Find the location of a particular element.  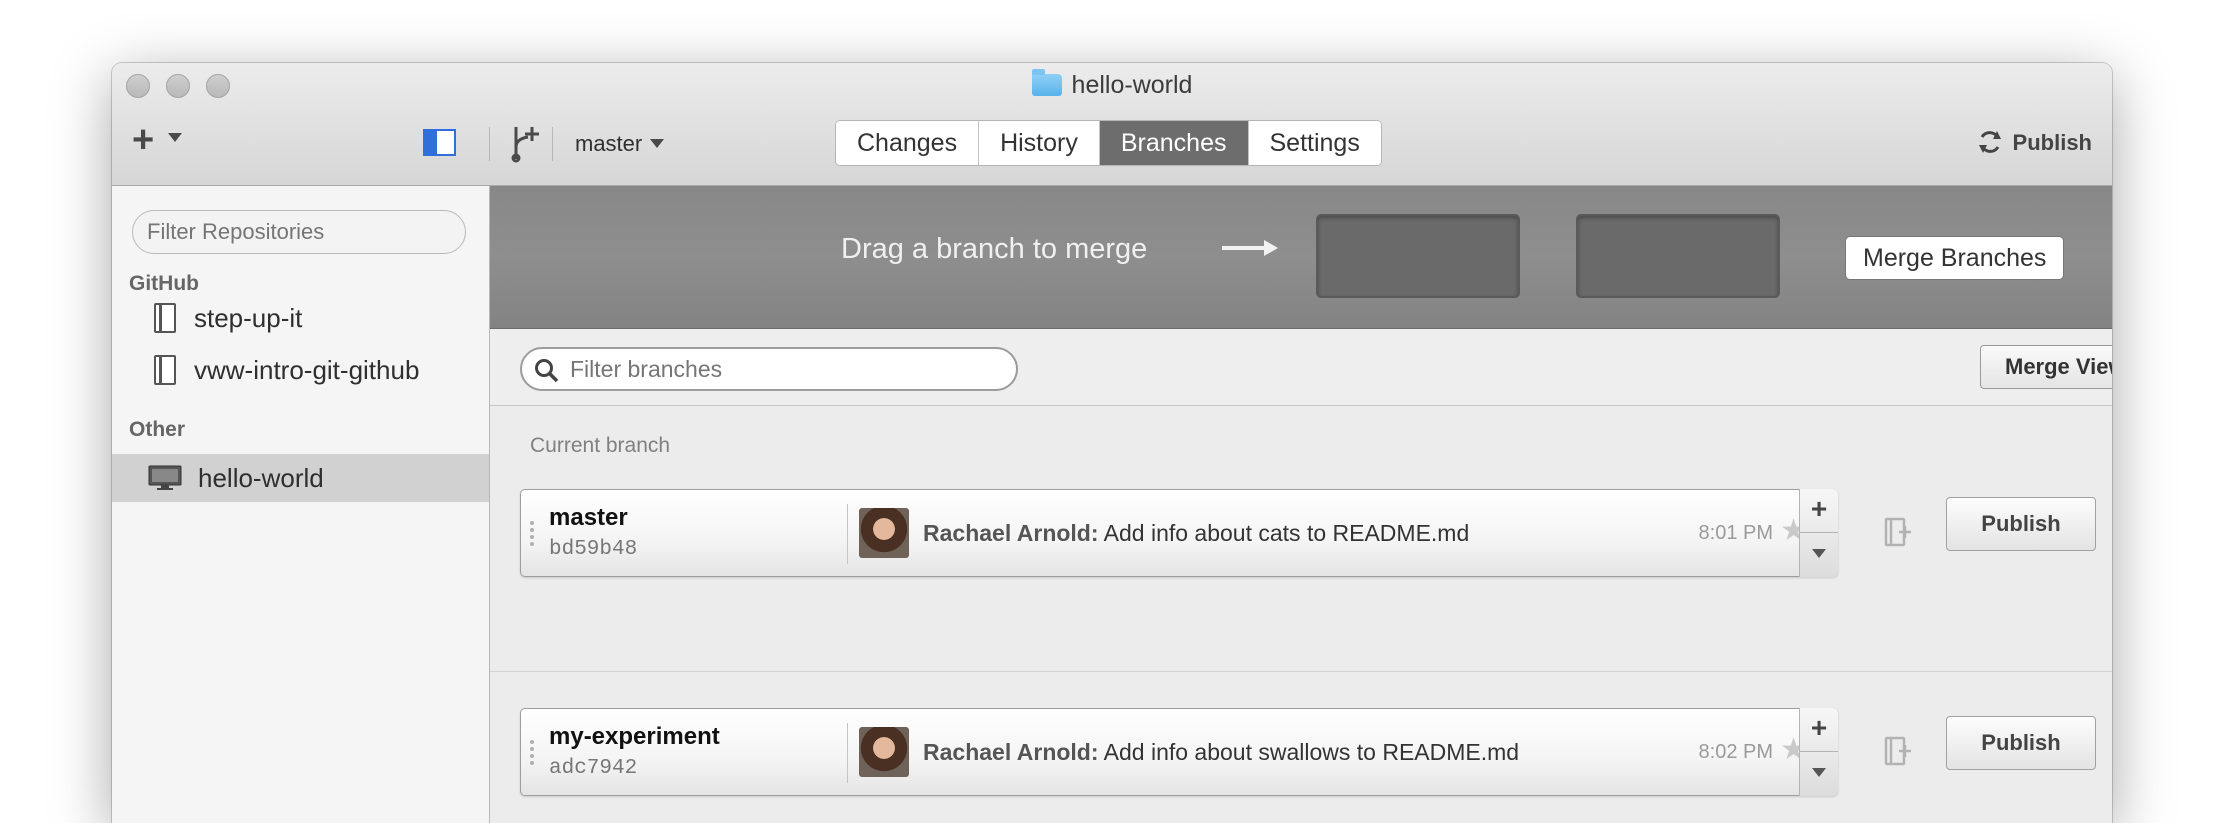

sync-icon is located at coordinates (1989, 142).